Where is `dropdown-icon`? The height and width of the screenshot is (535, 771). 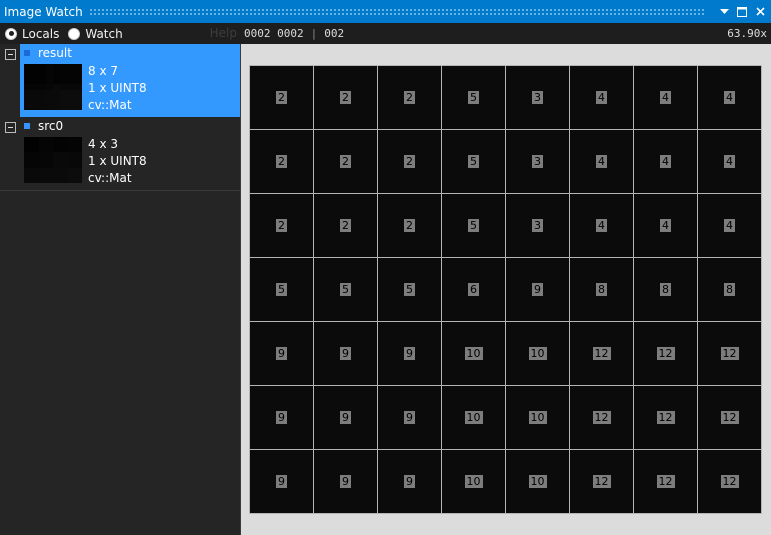
dropdown-icon is located at coordinates (724, 11).